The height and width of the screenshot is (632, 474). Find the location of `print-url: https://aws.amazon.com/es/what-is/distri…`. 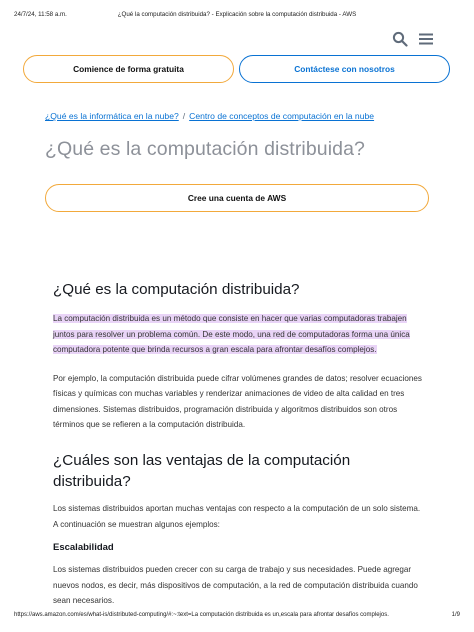

print-url: https://aws.amazon.com/es/what-is/distri… is located at coordinates (201, 615).